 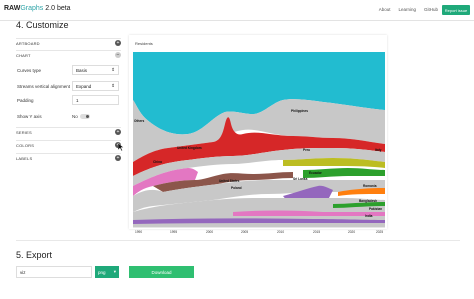 What do you see at coordinates (209, 232) in the screenshot?
I see `x-tick: 2000` at bounding box center [209, 232].